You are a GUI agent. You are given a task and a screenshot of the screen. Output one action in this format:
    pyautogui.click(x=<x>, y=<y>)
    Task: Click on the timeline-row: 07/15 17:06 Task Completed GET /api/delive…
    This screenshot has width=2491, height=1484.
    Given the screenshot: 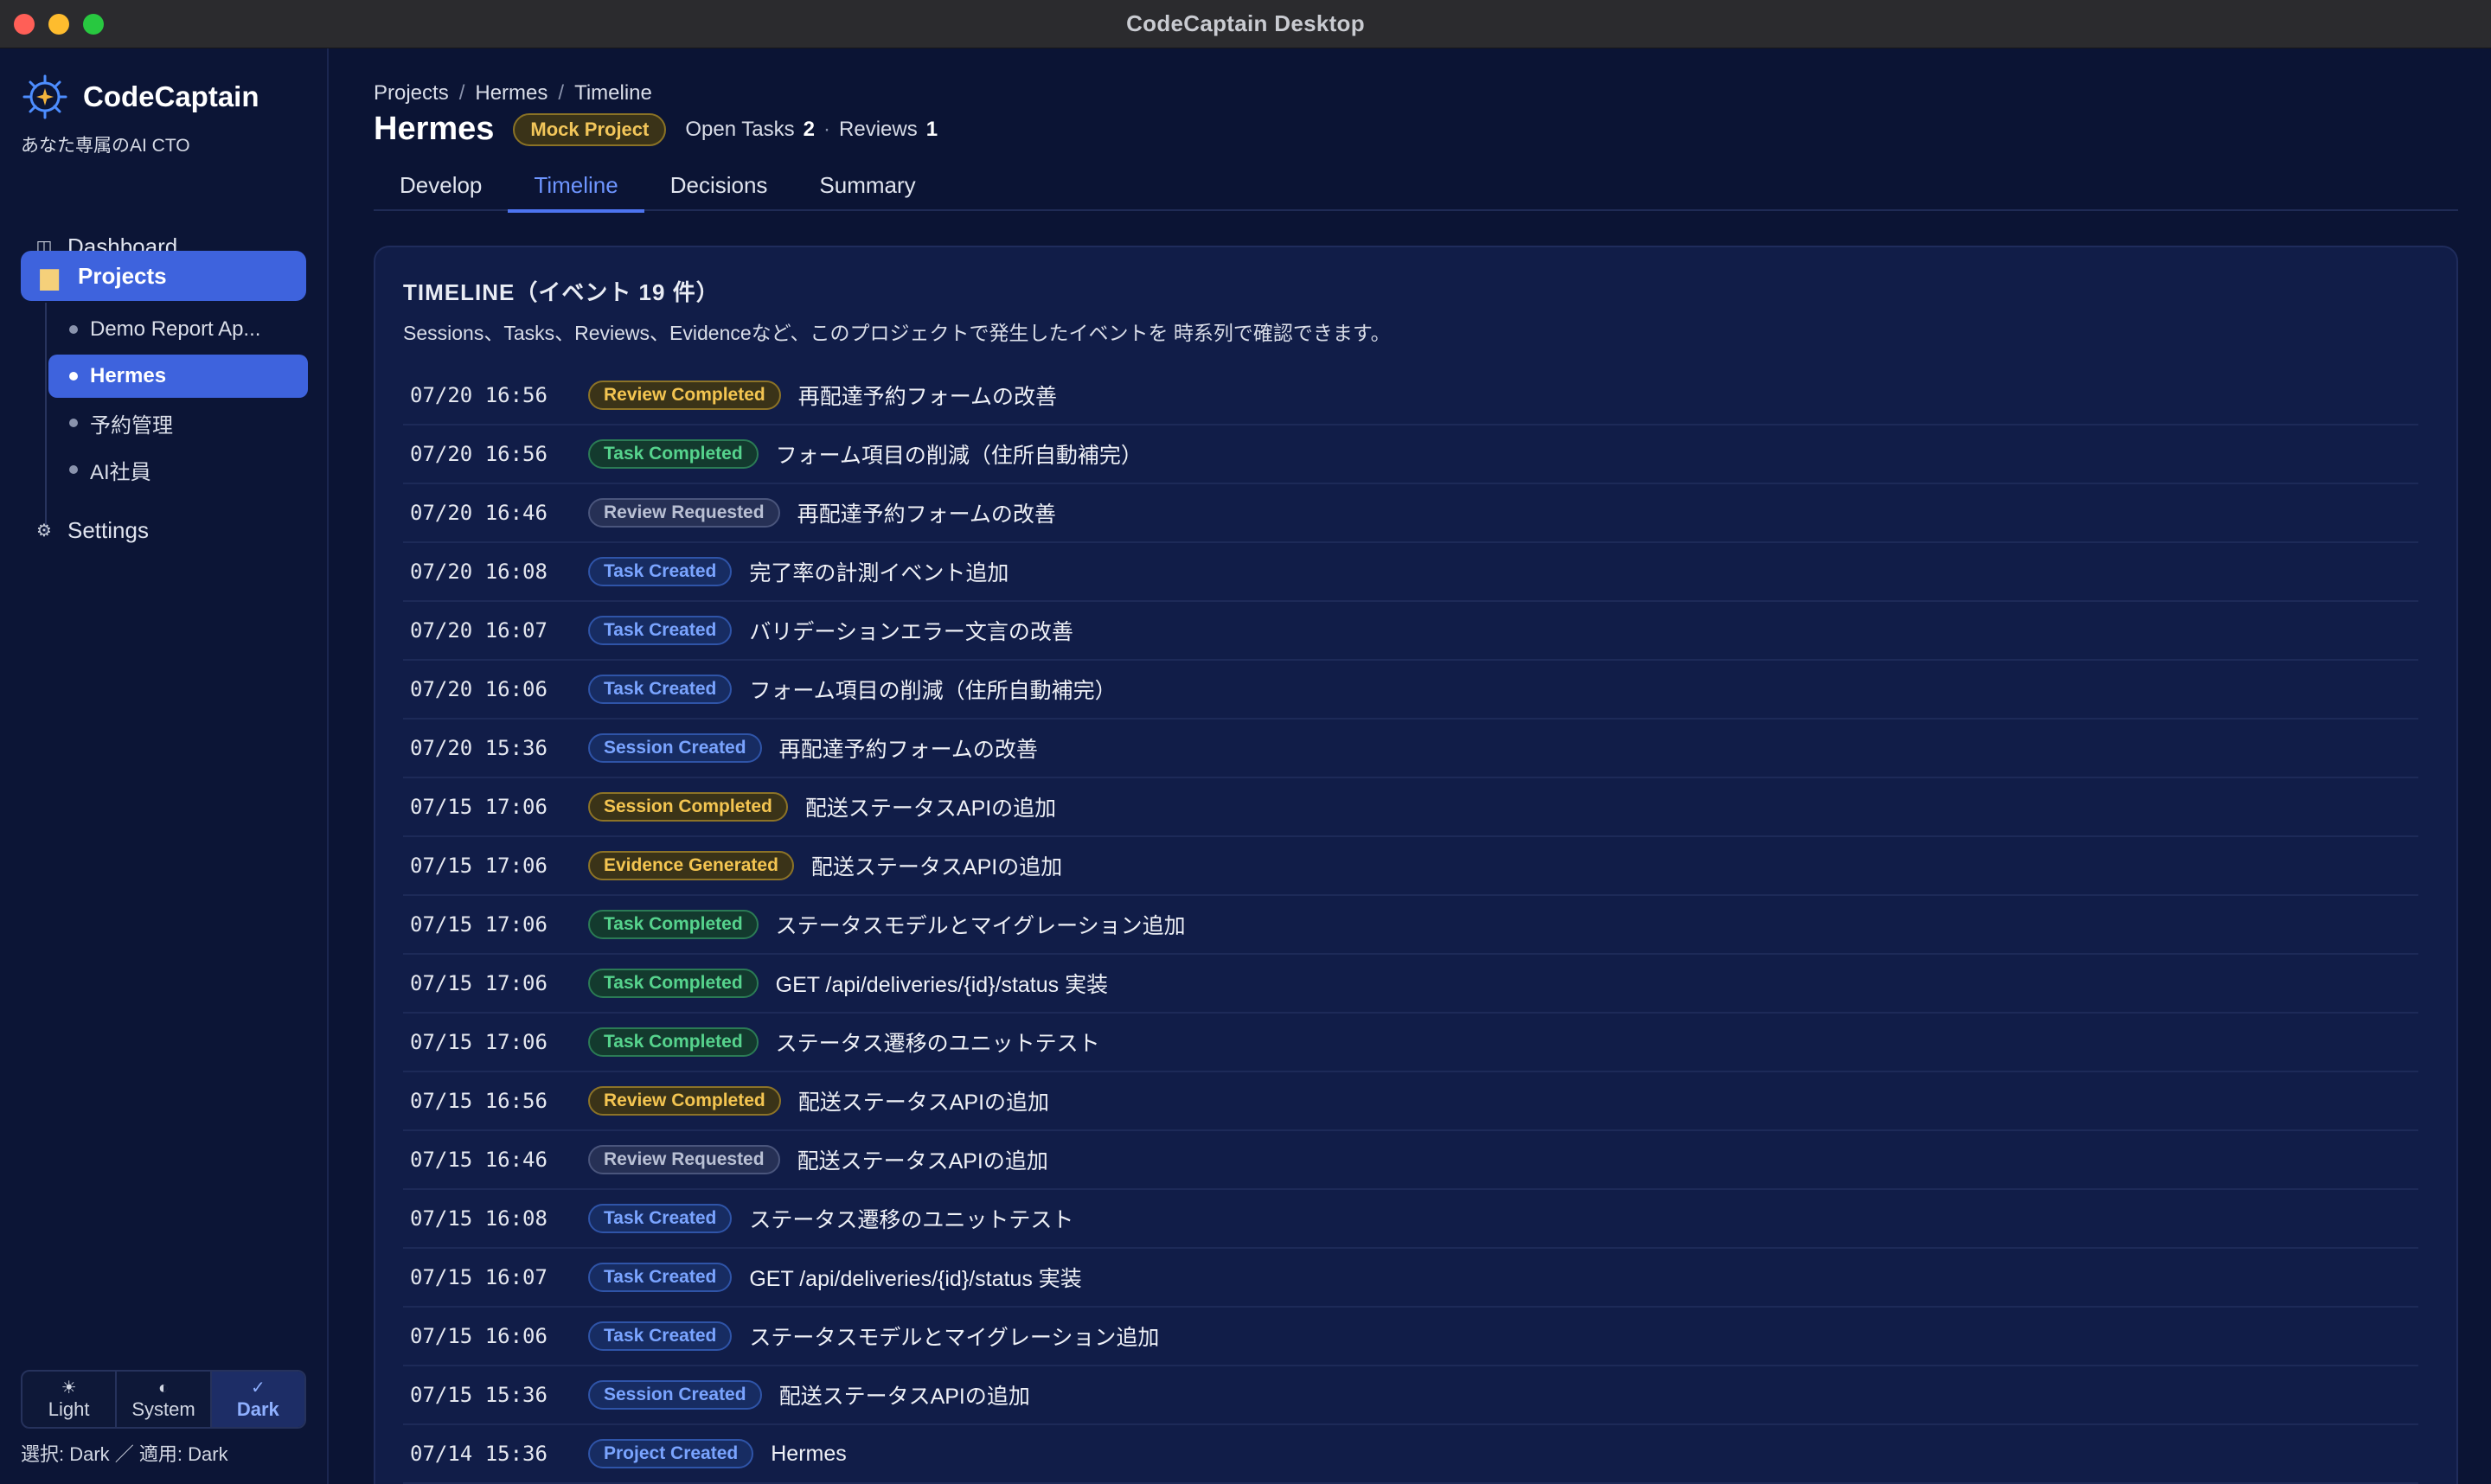 What is the action you would take?
    pyautogui.click(x=1410, y=984)
    